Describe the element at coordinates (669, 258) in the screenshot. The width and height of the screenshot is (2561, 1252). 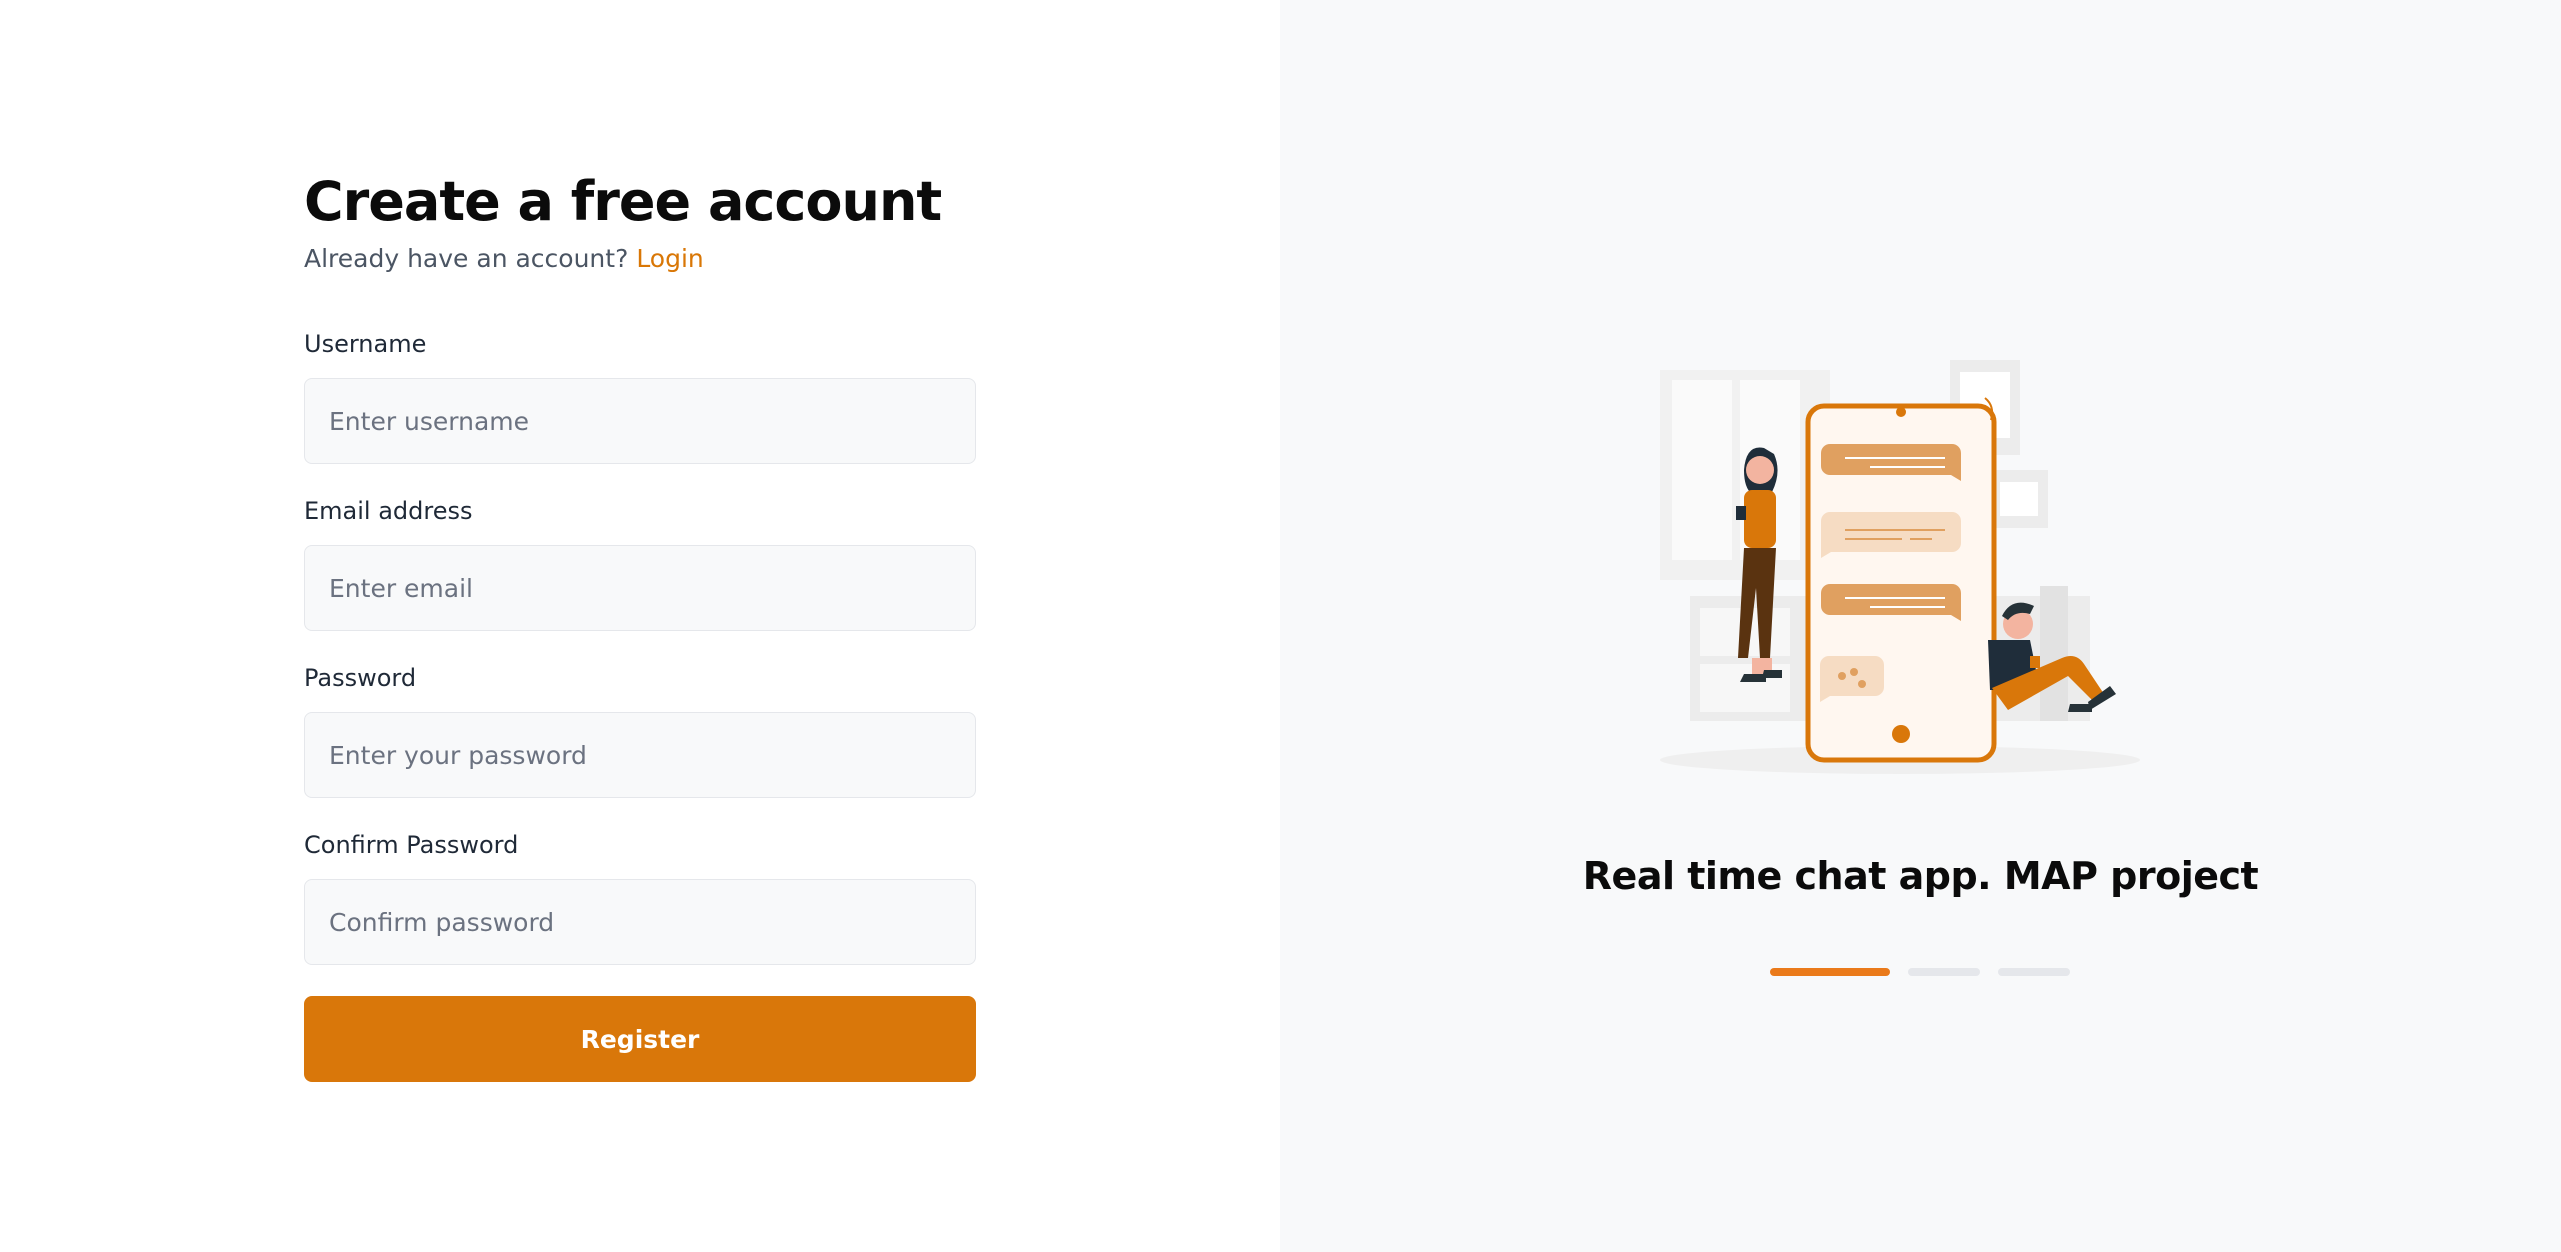
I see `login-link: Login` at that location.